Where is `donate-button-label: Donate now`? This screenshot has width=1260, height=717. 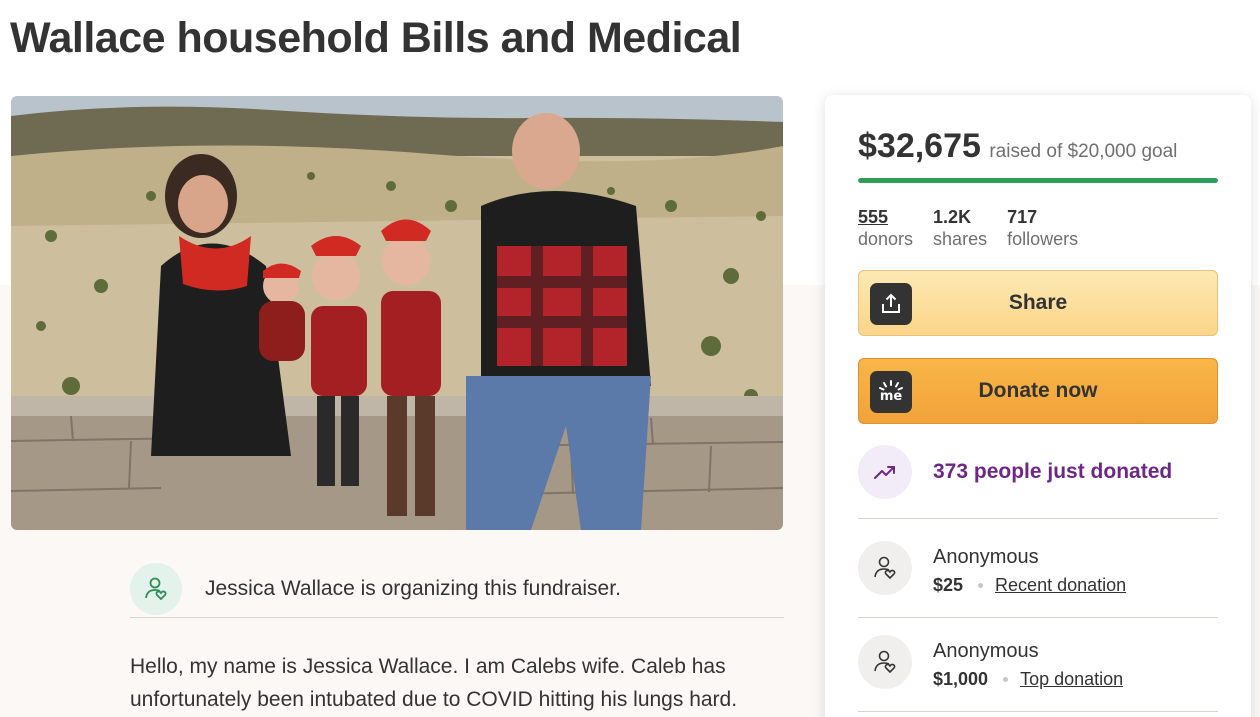
donate-button-label: Donate now is located at coordinates (1038, 390).